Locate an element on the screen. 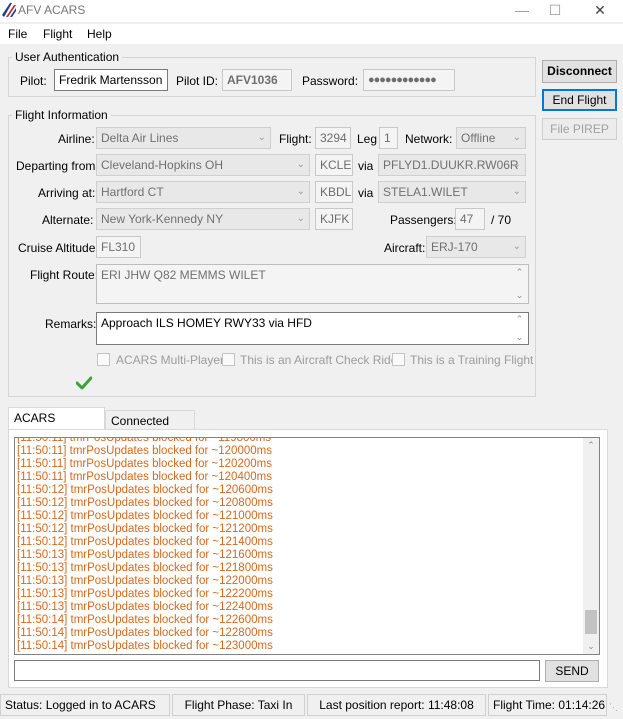 The width and height of the screenshot is (623, 719). cruise-altitude-field: FL310 is located at coordinates (118, 247).